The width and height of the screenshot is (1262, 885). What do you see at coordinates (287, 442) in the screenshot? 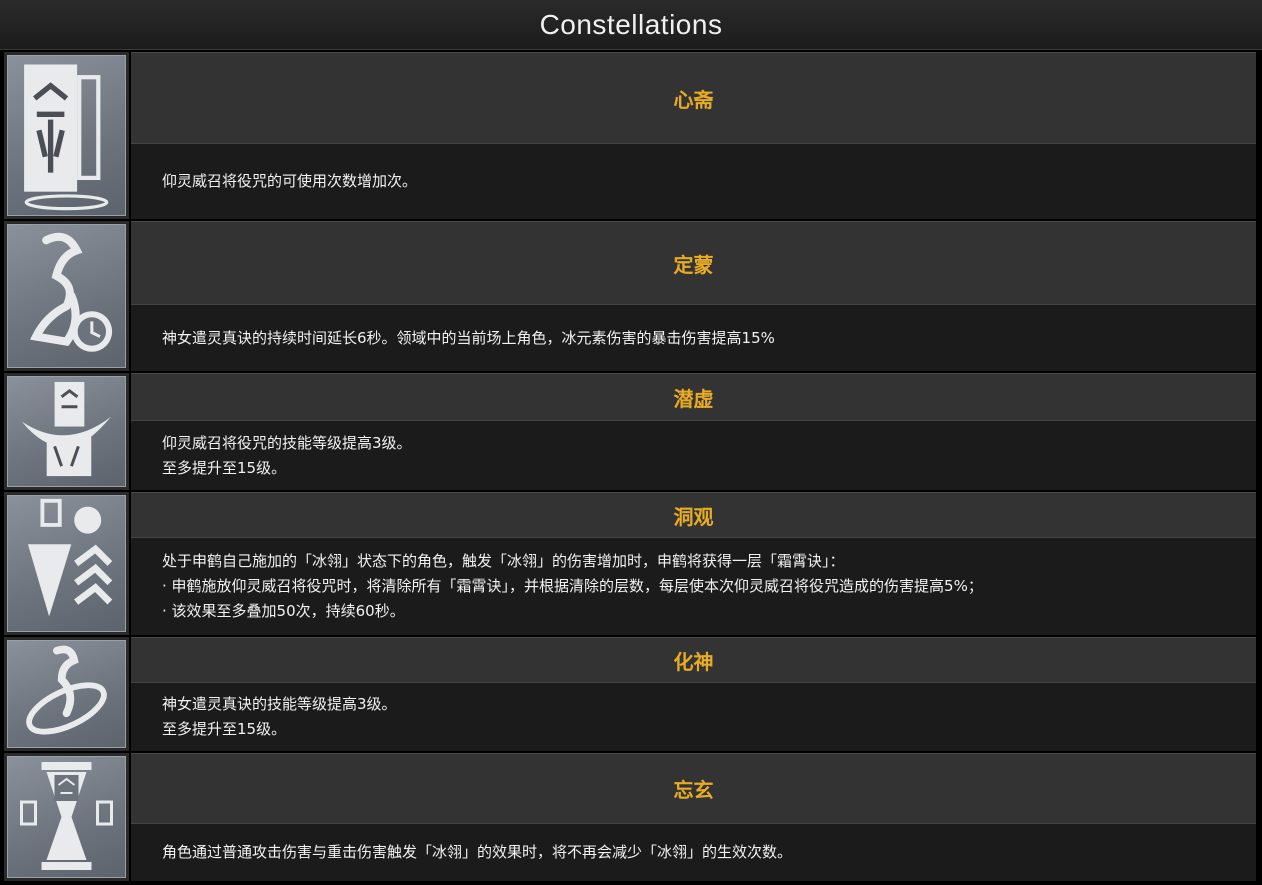
I see `description-line: 仰灵威召将役咒的技能等级提高3级。` at bounding box center [287, 442].